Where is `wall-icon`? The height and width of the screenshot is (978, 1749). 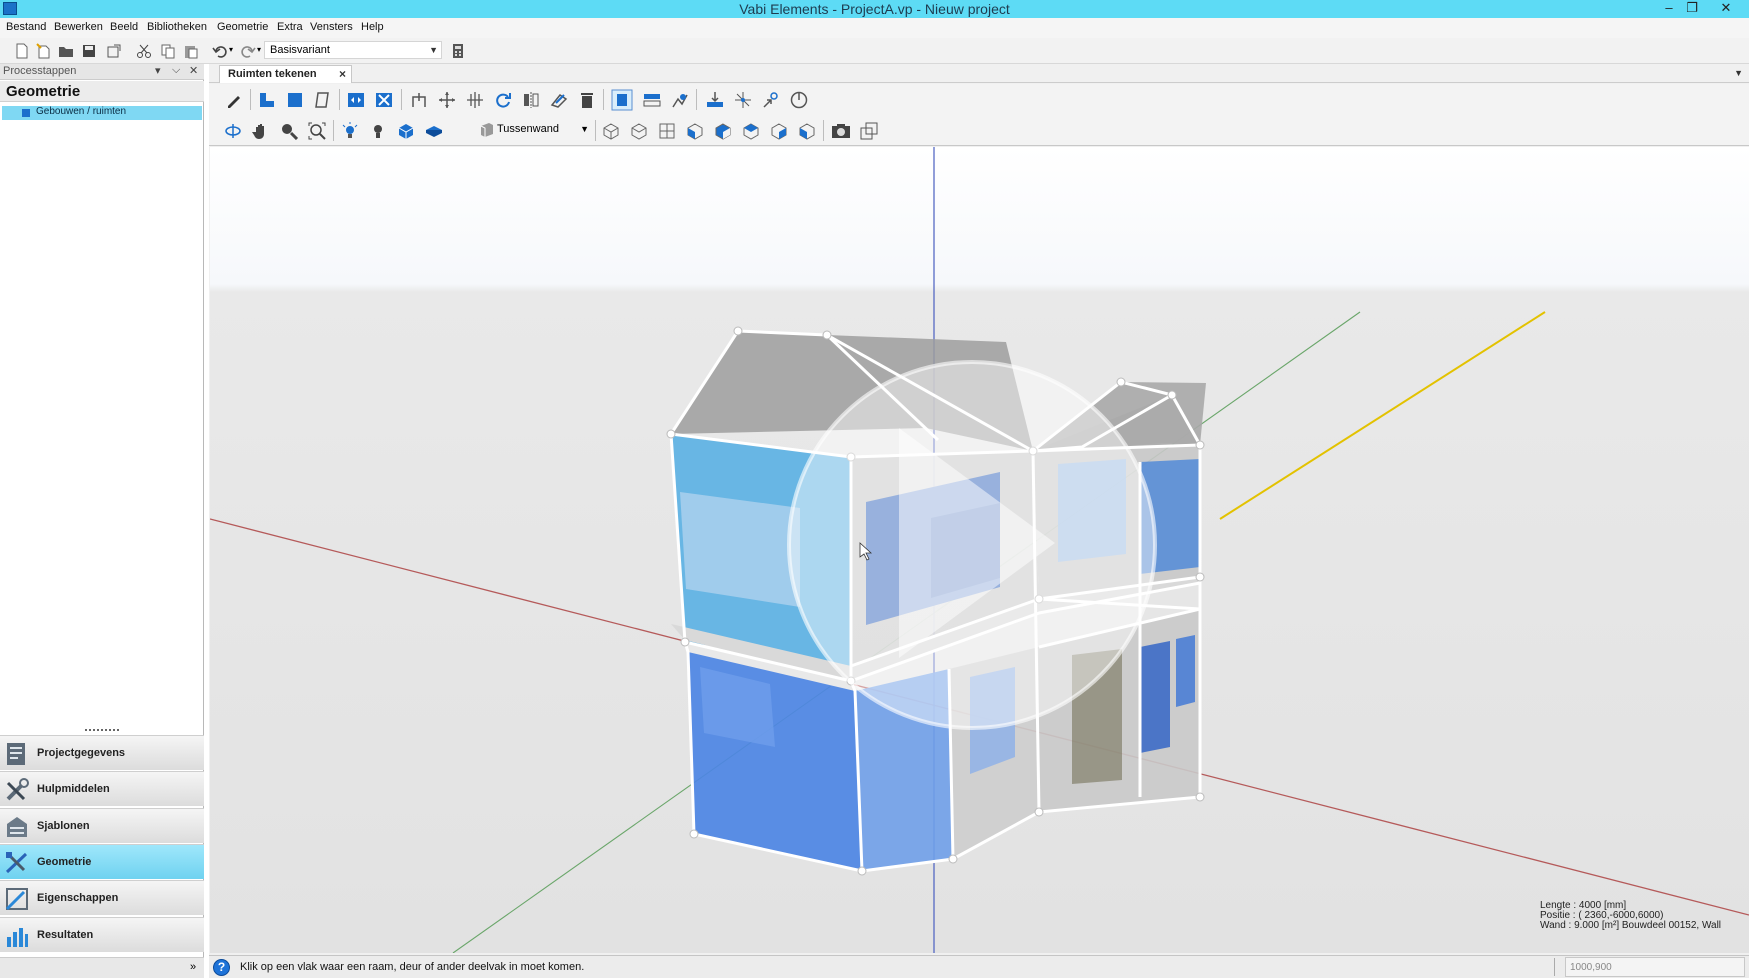 wall-icon is located at coordinates (486, 130).